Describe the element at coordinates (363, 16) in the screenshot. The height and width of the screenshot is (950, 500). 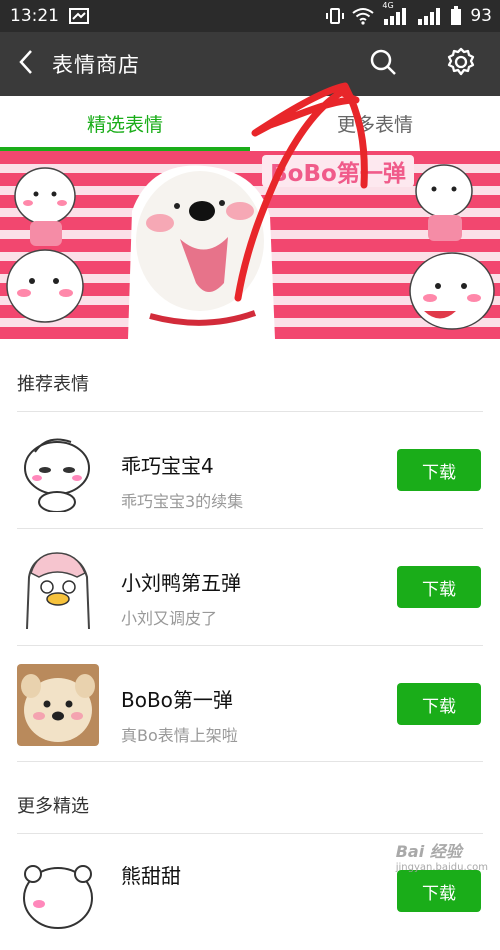
I see `wifi-icon` at that location.